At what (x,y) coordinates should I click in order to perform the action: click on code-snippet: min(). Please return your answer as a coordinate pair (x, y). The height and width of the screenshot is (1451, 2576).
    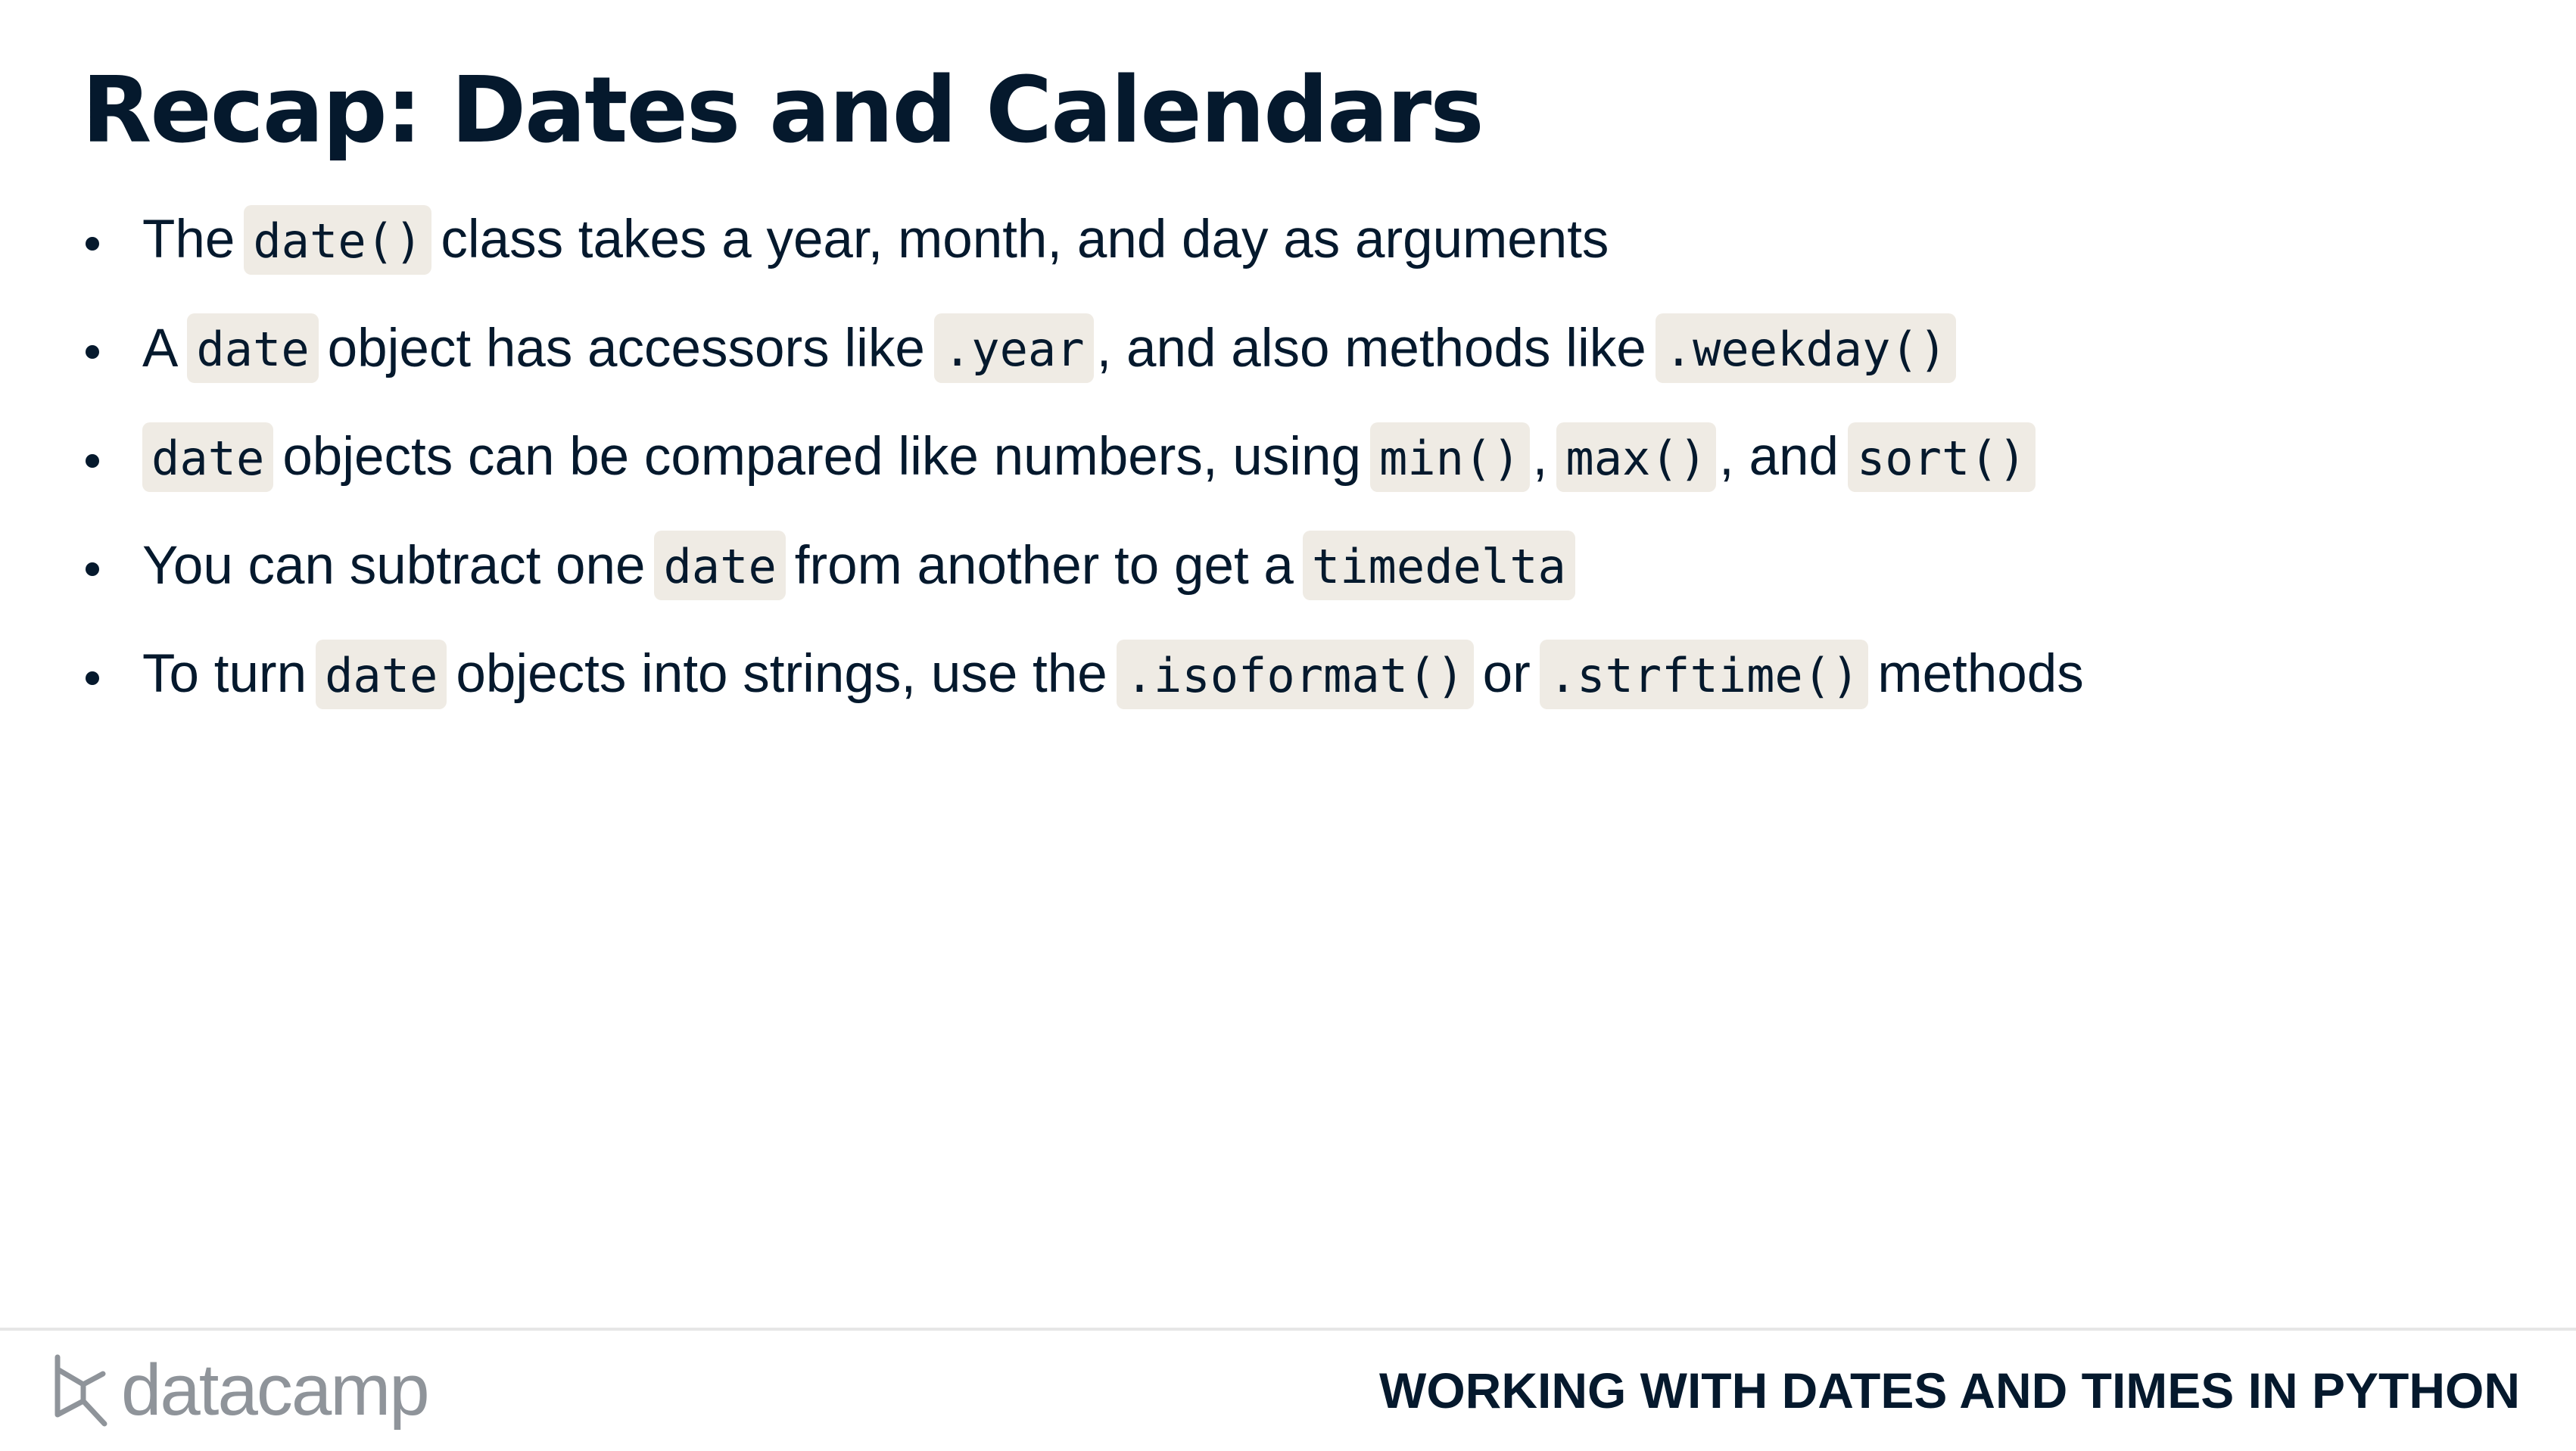
    Looking at the image, I should click on (1450, 457).